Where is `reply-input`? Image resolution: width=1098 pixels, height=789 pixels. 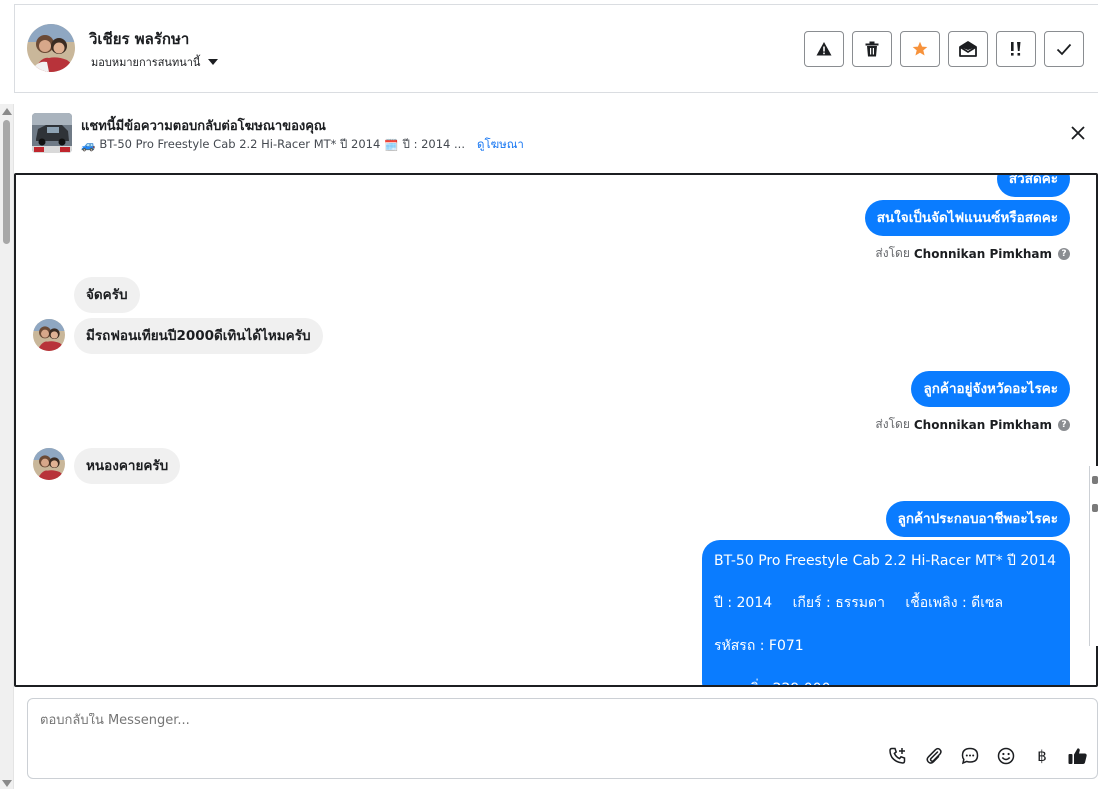 reply-input is located at coordinates (440, 720).